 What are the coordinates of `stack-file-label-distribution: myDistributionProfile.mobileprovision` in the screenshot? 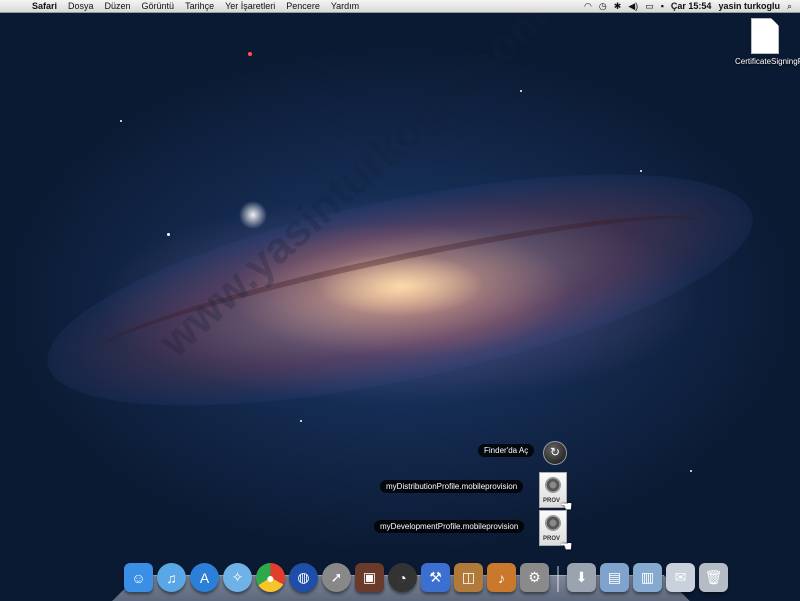 It's located at (451, 486).